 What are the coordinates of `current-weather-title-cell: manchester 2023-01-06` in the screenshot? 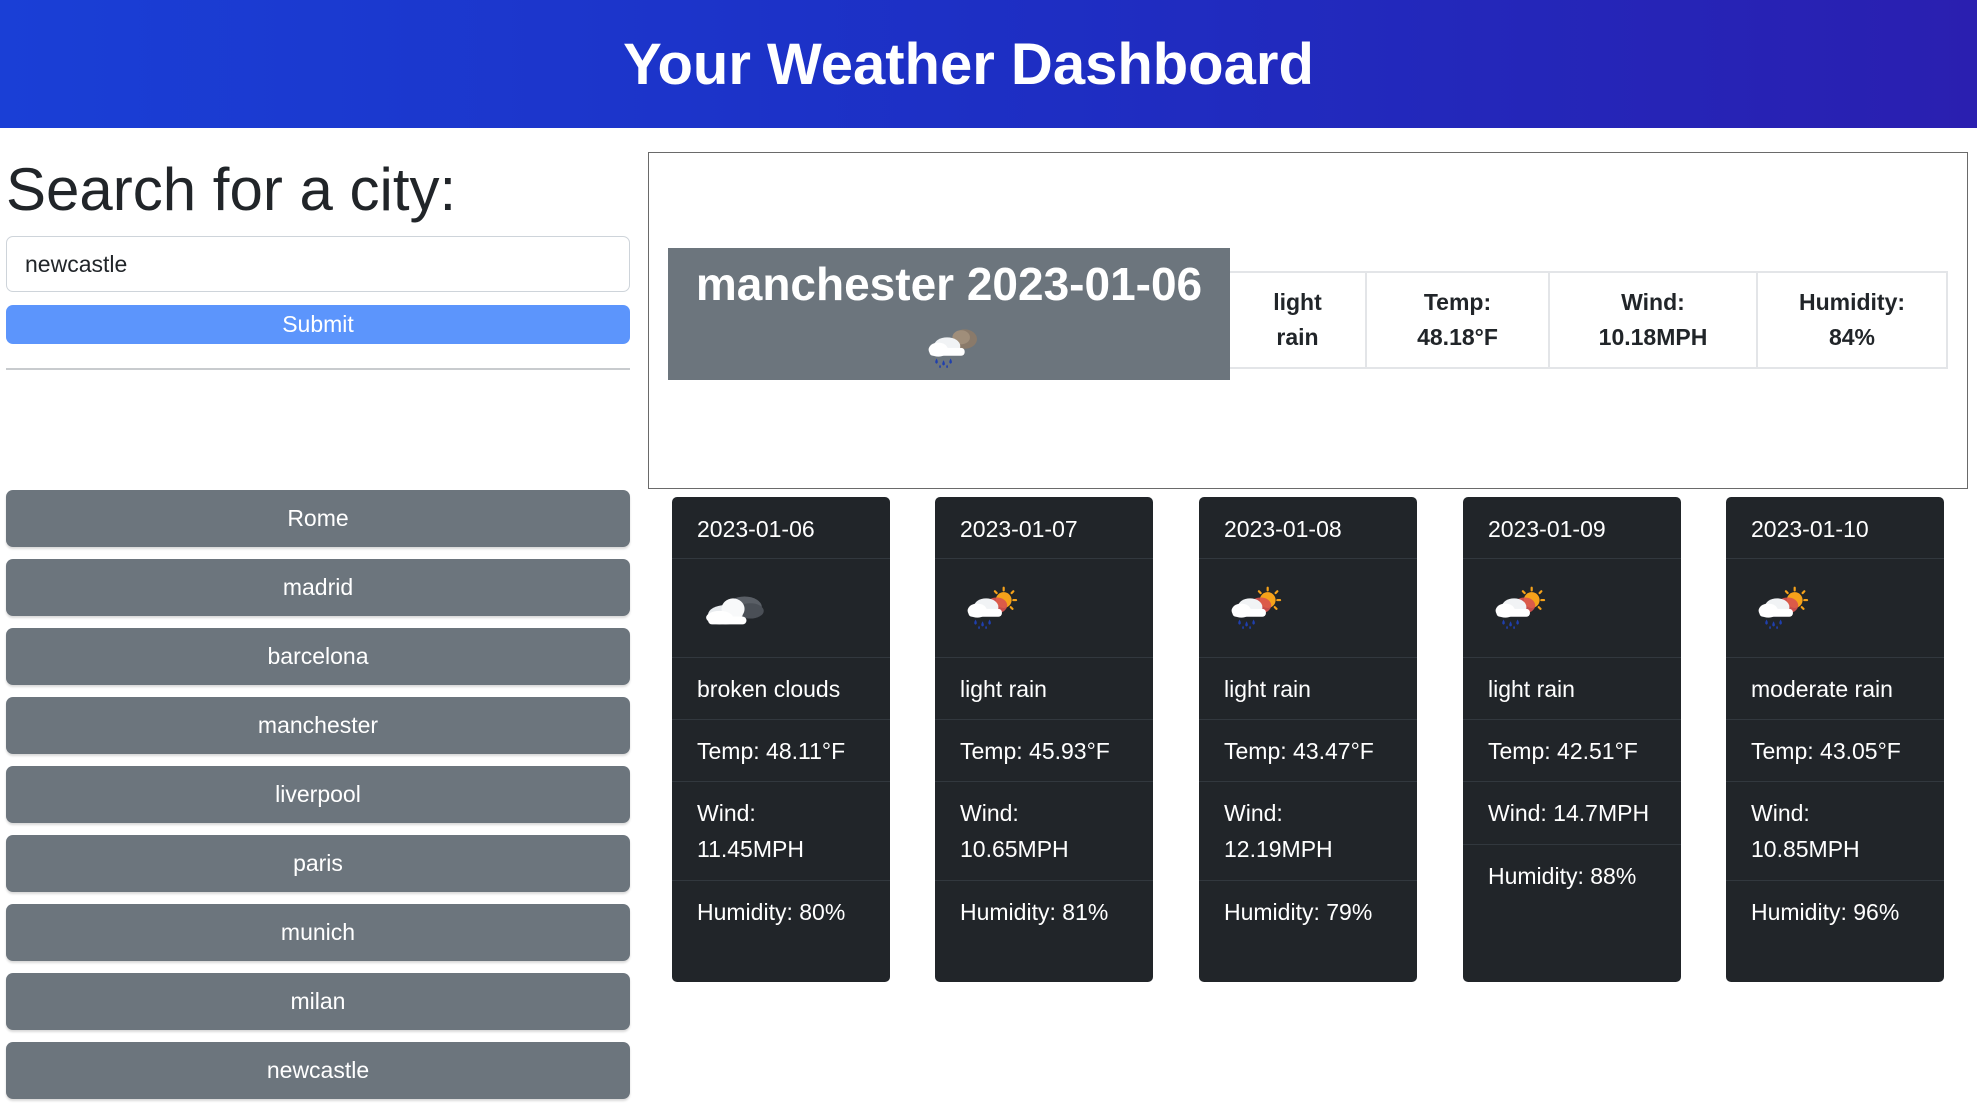 It's located at (949, 314).